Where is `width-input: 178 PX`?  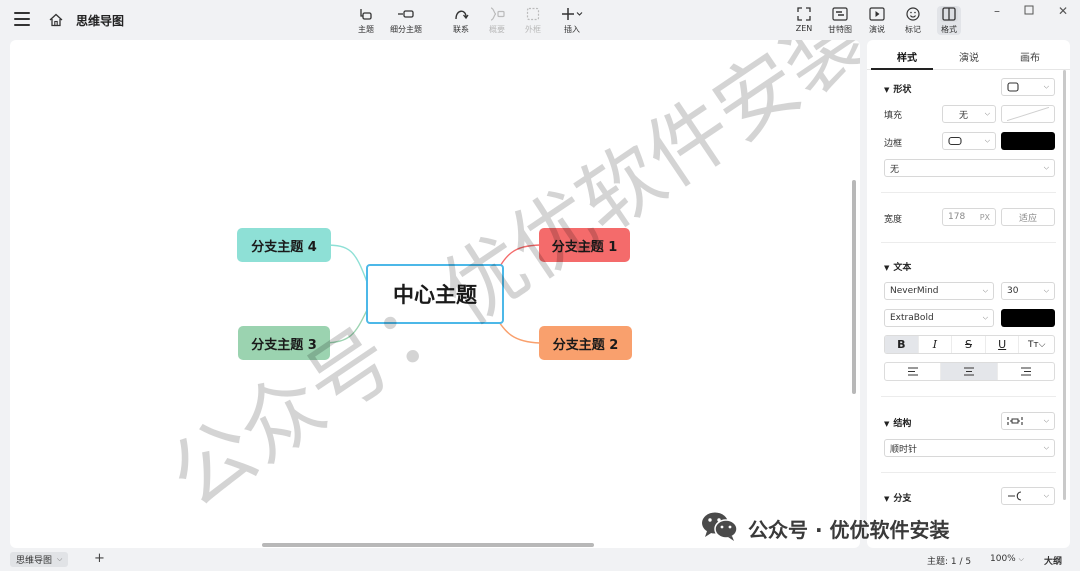
width-input: 178 PX is located at coordinates (969, 217).